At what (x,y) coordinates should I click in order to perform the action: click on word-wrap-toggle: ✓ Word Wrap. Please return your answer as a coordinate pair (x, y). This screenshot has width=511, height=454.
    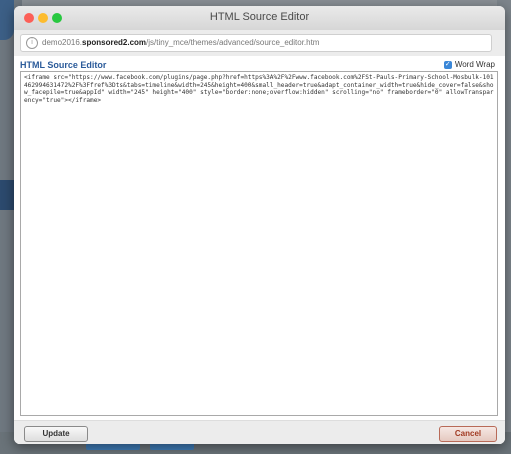
    Looking at the image, I should click on (469, 64).